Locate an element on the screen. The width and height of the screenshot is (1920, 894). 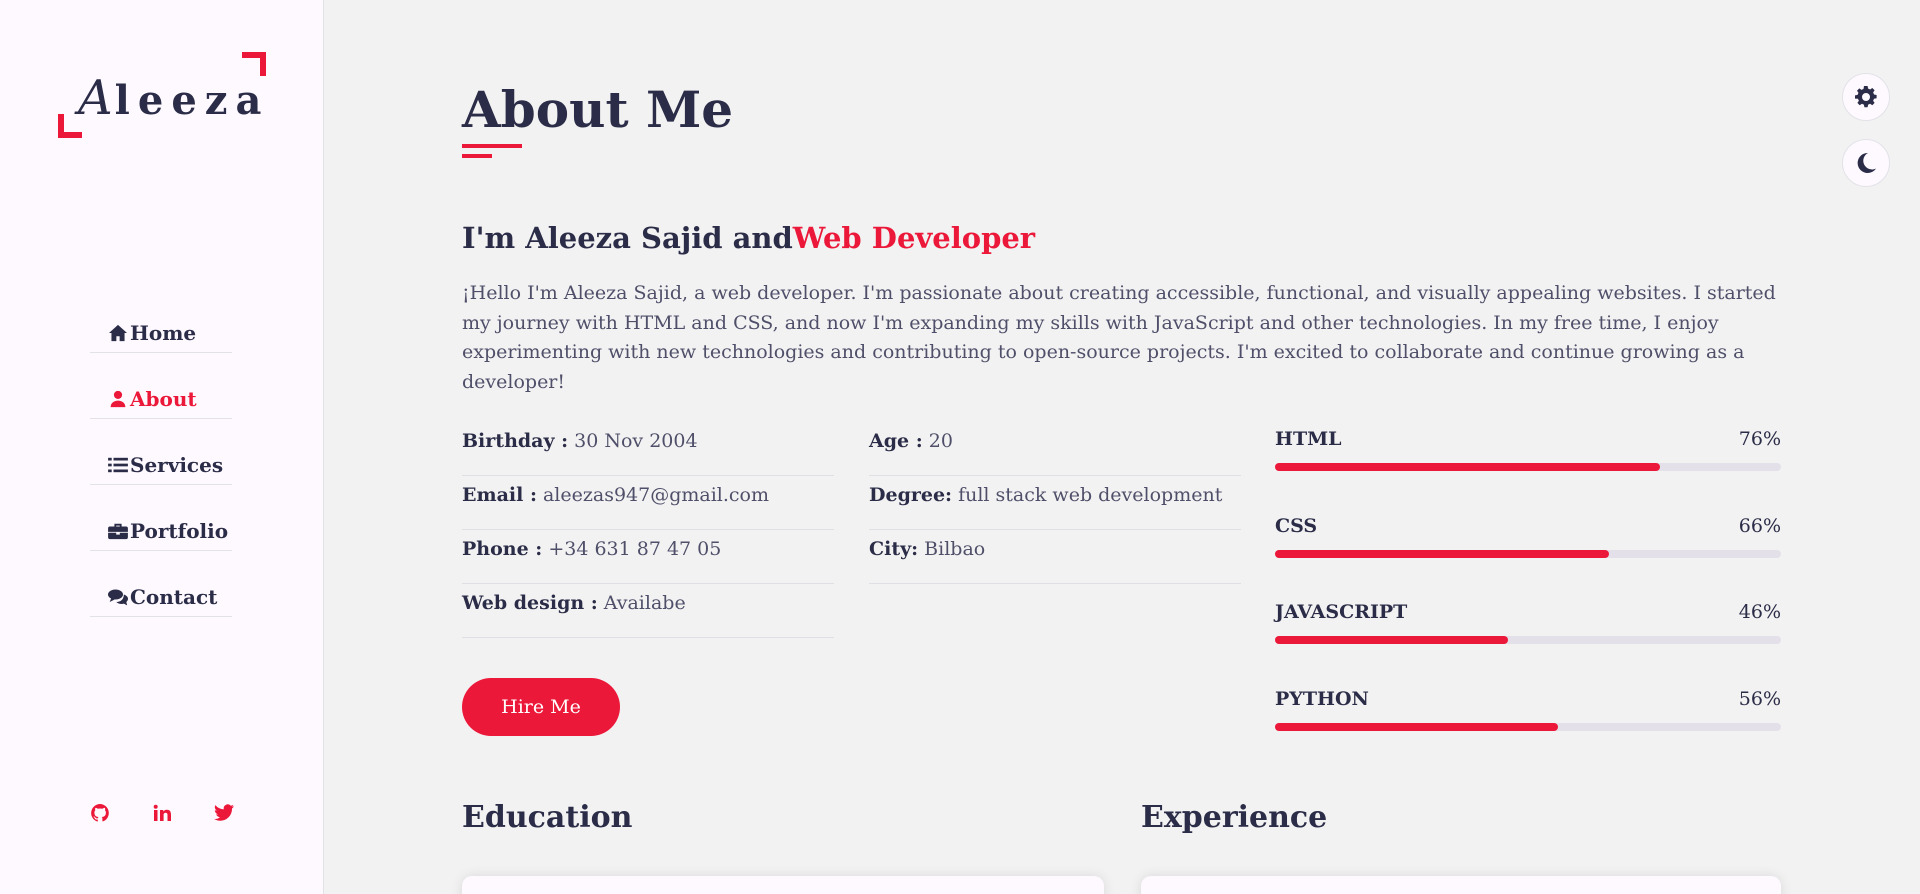
info-row-email: Email : aleezas947@gmail.com is located at coordinates (648, 503).